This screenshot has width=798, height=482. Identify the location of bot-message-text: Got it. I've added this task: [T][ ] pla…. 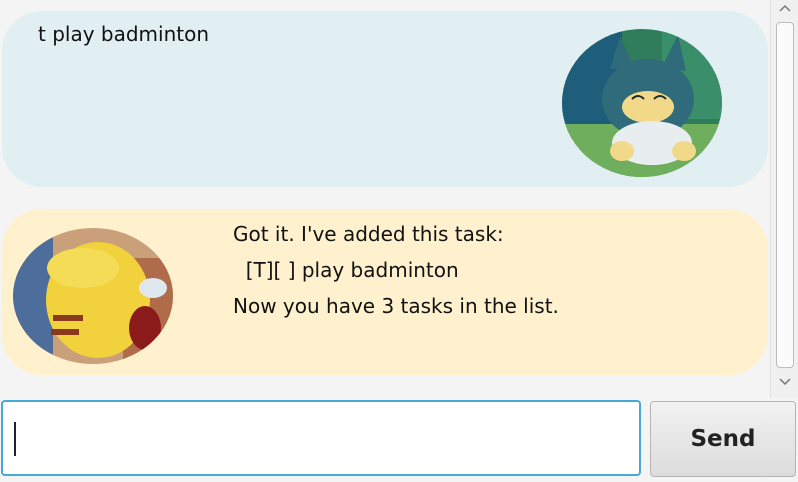
(396, 270).